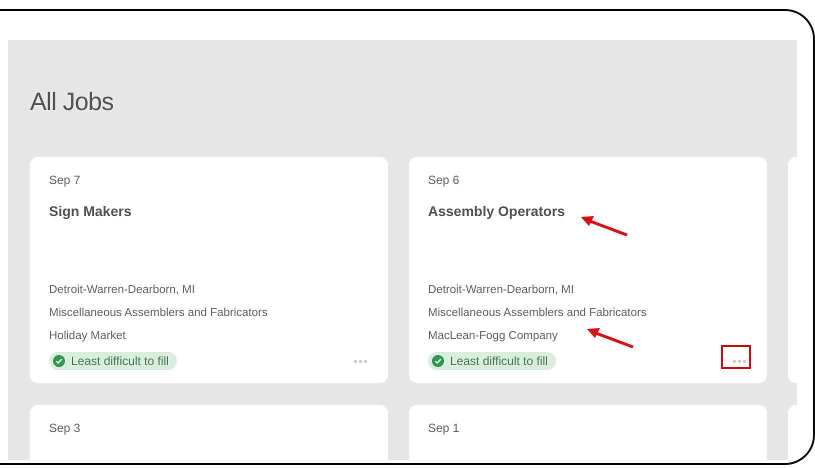  I want to click on job-date: Sep 1, so click(444, 428).